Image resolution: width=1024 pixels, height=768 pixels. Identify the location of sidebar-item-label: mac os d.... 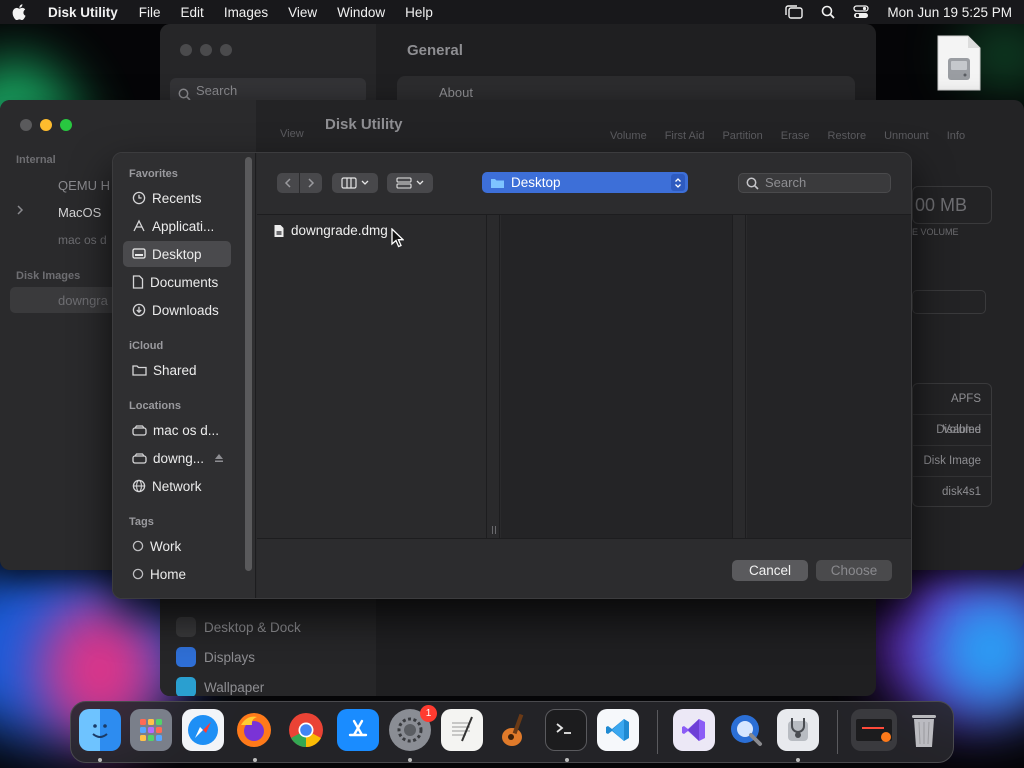
(186, 430).